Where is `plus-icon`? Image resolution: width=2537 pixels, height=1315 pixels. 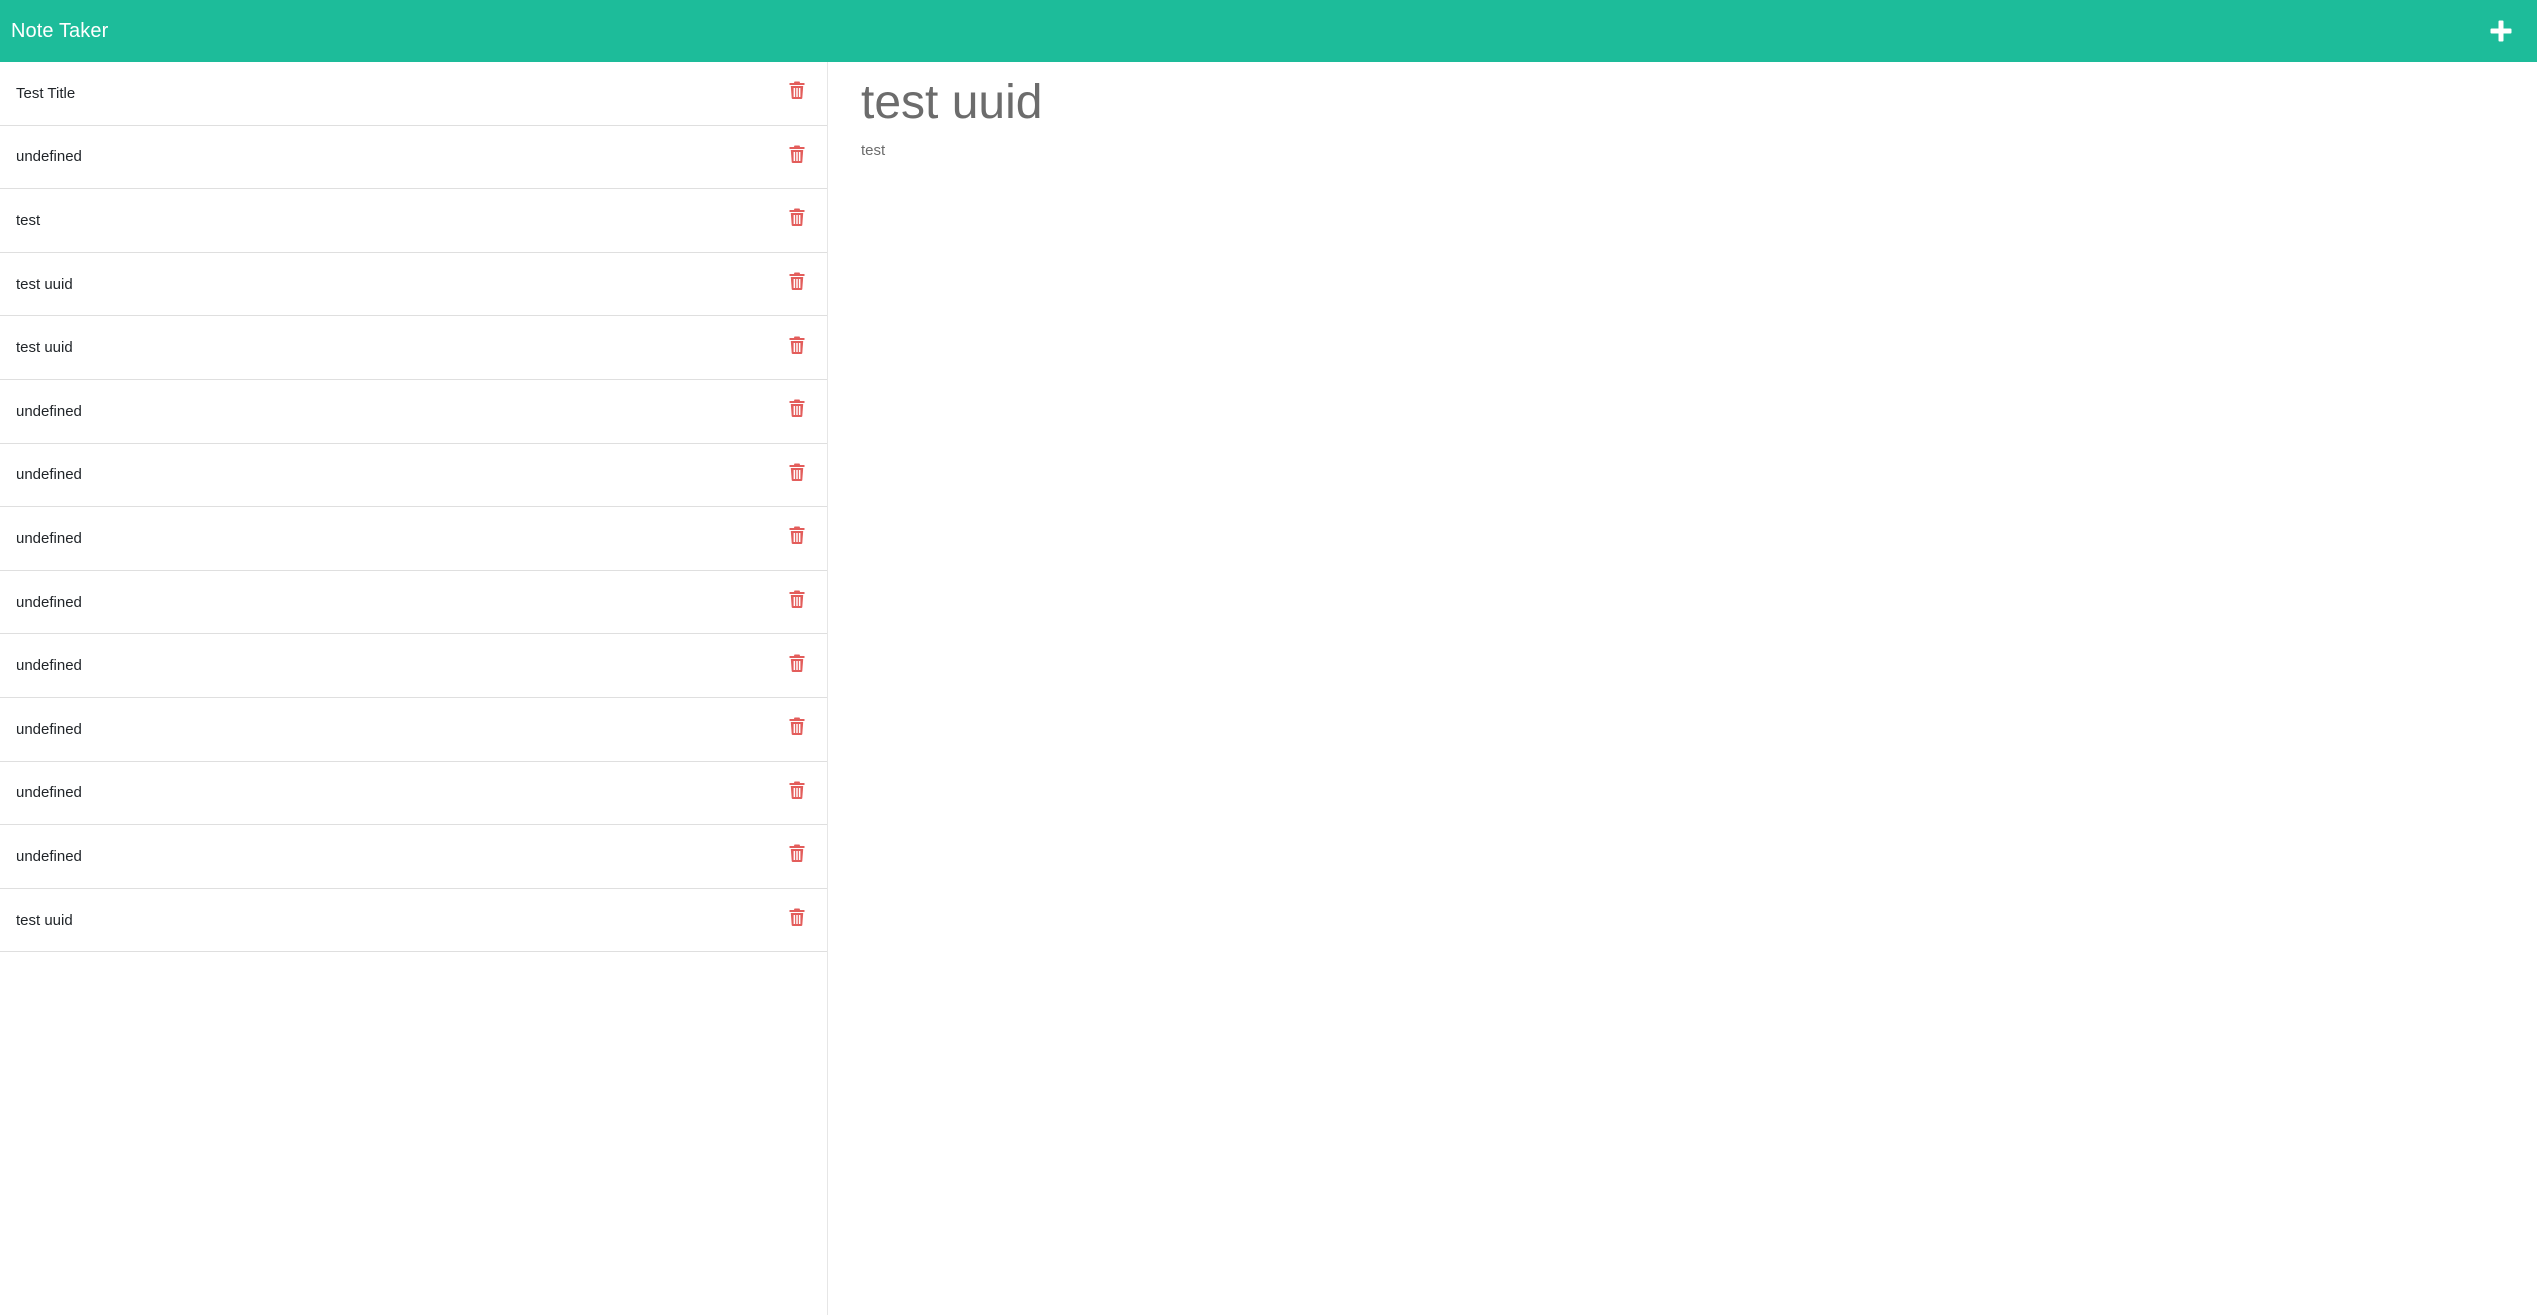
plus-icon is located at coordinates (2501, 31).